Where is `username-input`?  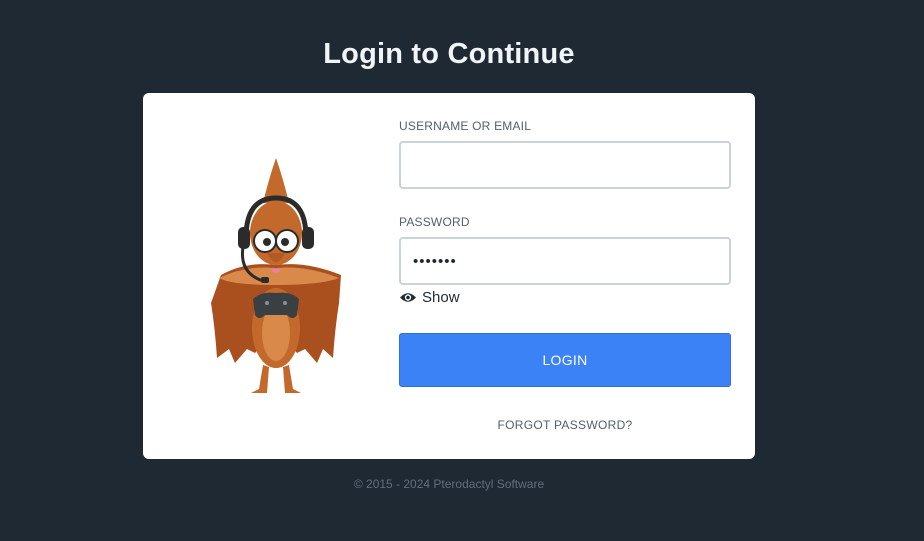 username-input is located at coordinates (565, 165).